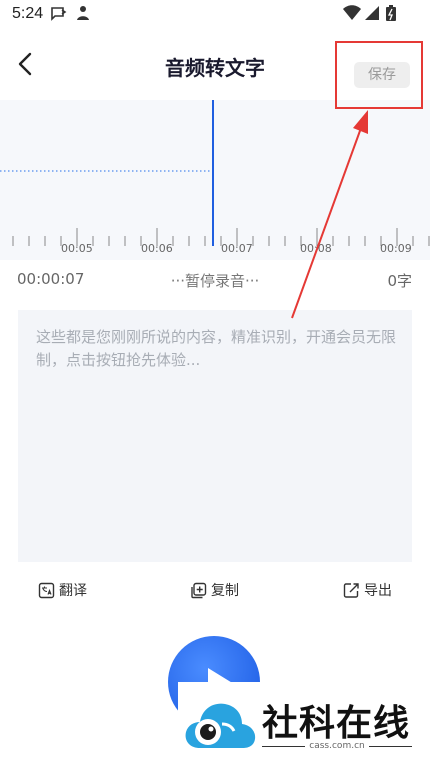 This screenshot has height=764, width=430. What do you see at coordinates (351, 590) in the screenshot?
I see `export-icon` at bounding box center [351, 590].